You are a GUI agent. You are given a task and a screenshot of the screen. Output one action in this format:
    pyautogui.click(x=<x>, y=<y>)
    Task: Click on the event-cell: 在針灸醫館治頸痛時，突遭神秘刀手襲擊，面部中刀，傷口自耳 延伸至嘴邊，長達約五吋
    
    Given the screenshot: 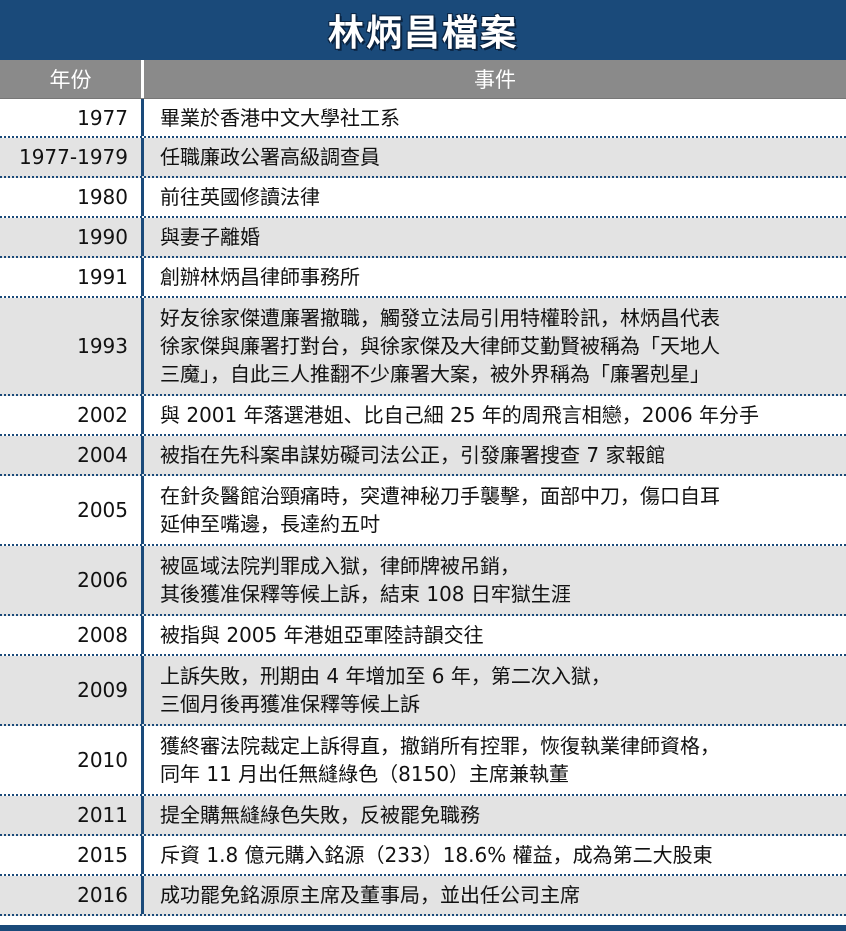 What is the action you would take?
    pyautogui.click(x=495, y=510)
    